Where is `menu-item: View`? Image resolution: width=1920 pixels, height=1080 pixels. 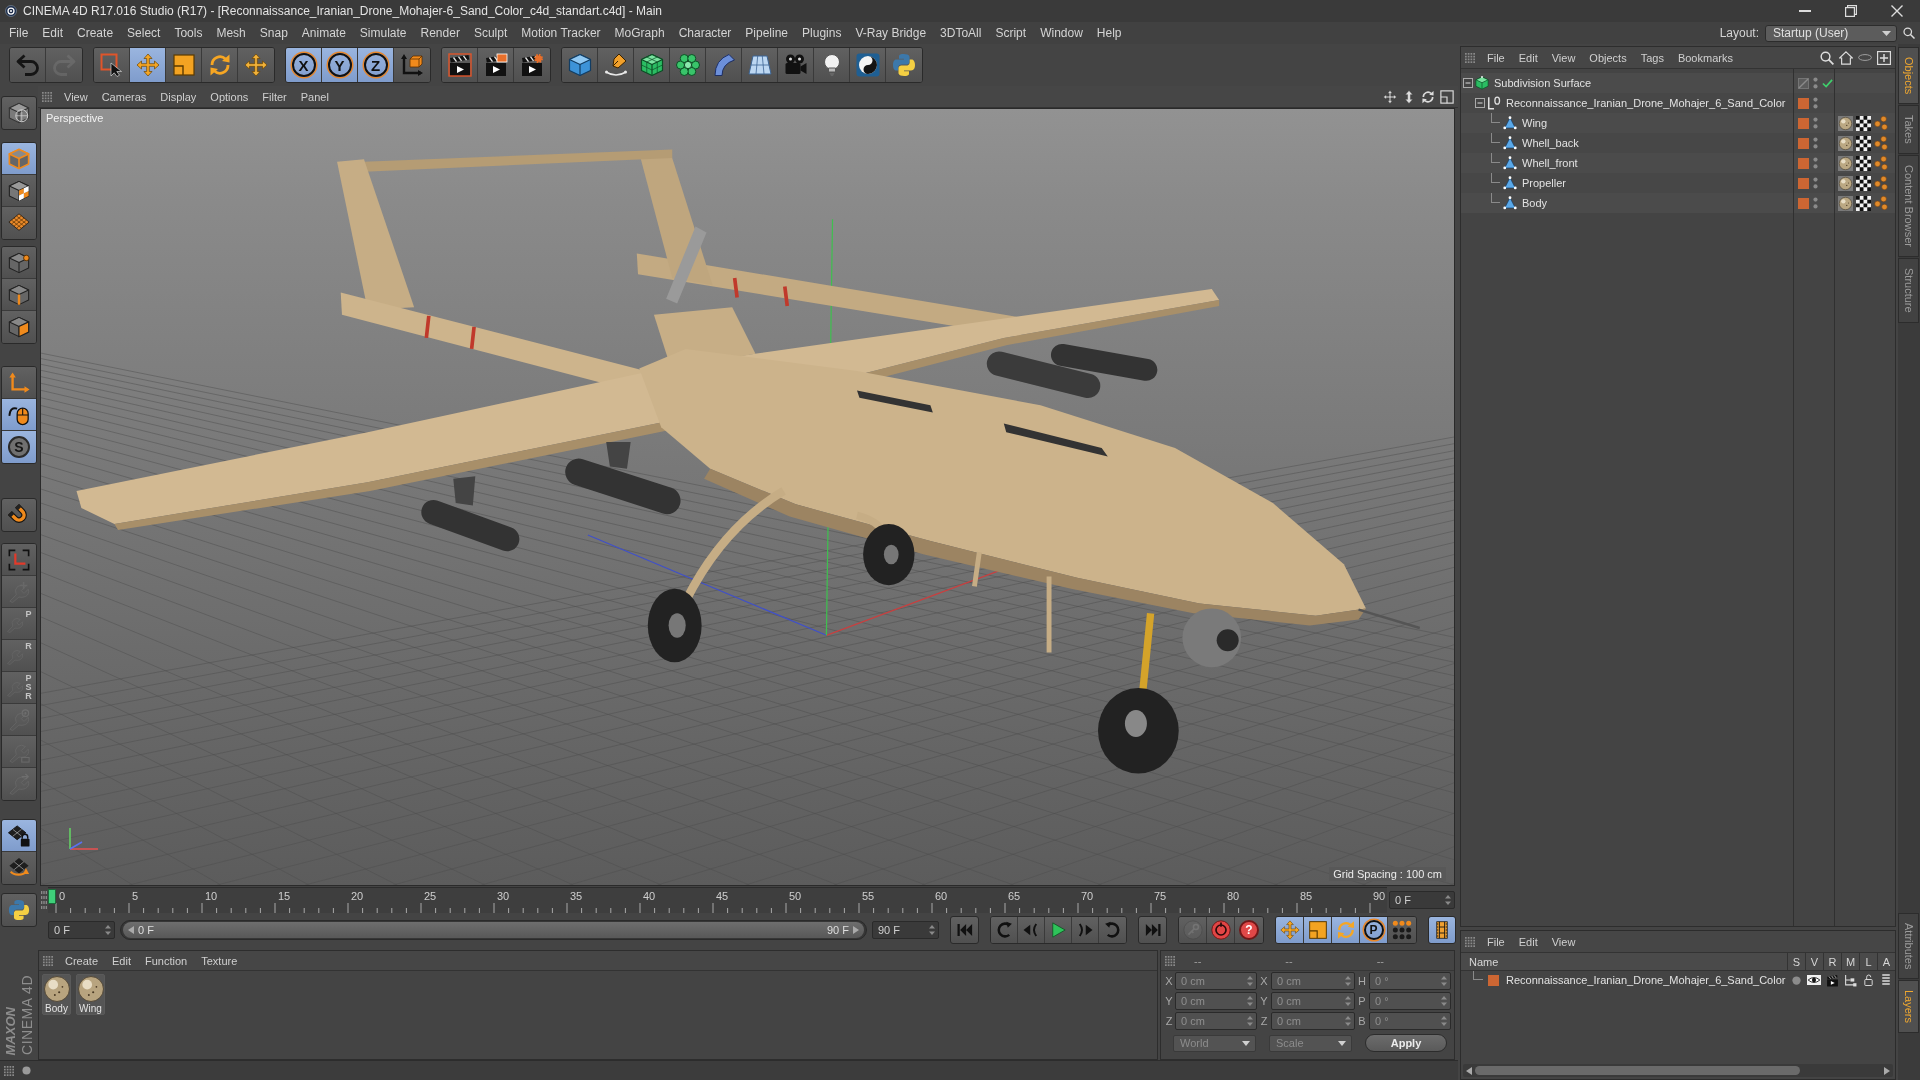 menu-item: View is located at coordinates (1563, 941).